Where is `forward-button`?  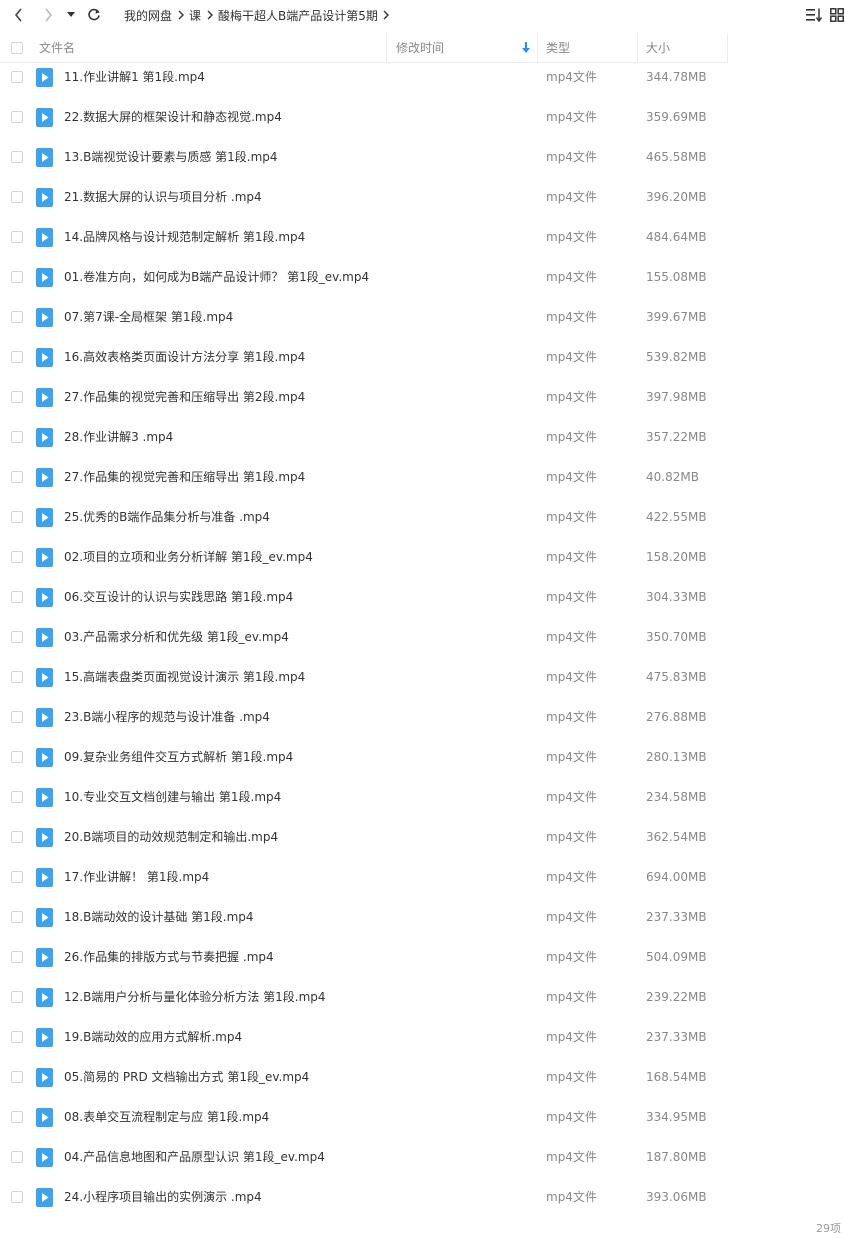
forward-button is located at coordinates (48, 15).